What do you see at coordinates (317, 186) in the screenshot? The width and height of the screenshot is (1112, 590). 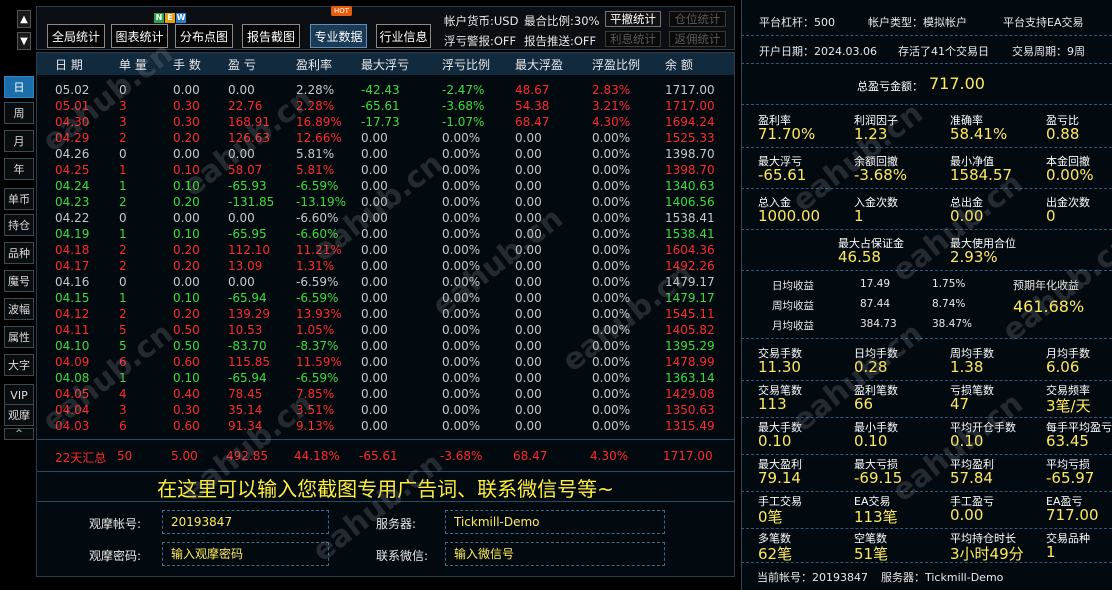 I see `cell-profit-rate: -6.59%` at bounding box center [317, 186].